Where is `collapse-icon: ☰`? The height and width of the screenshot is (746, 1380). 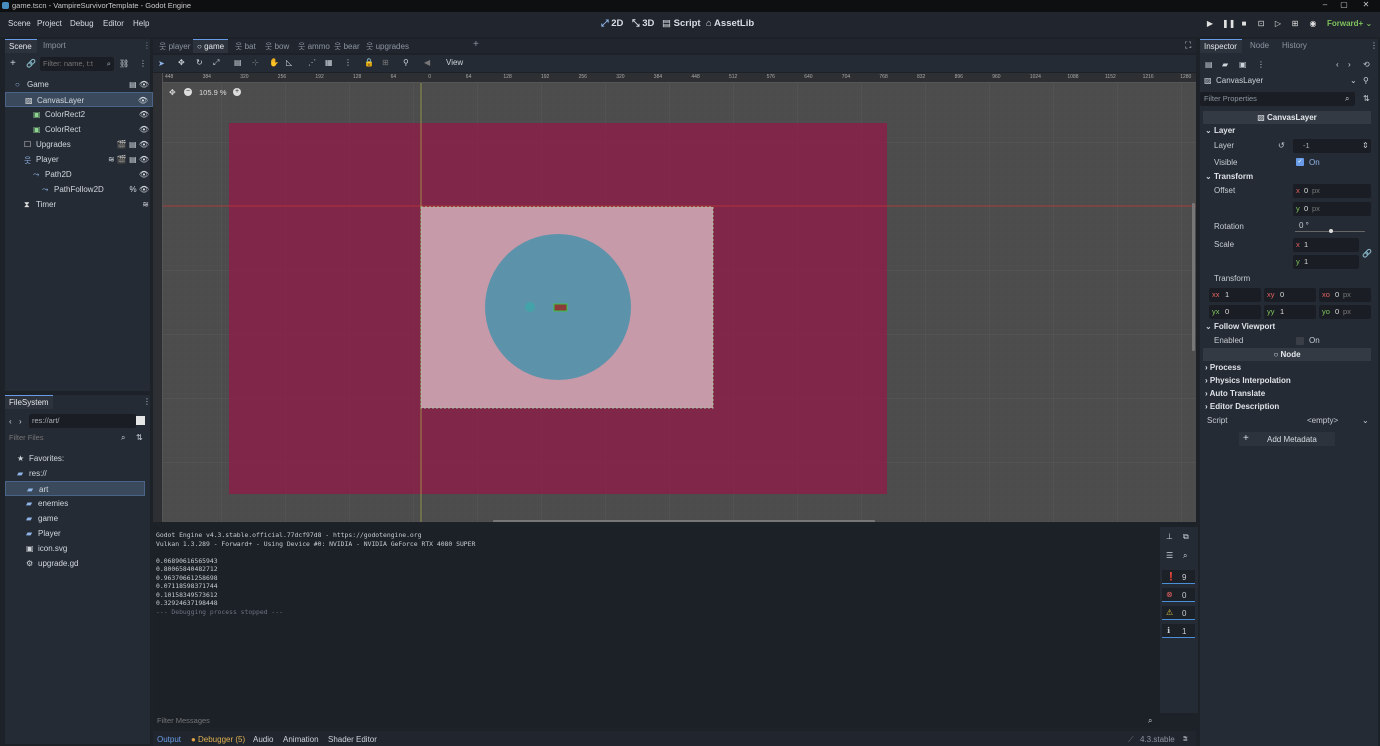 collapse-icon: ☰ is located at coordinates (1169, 555).